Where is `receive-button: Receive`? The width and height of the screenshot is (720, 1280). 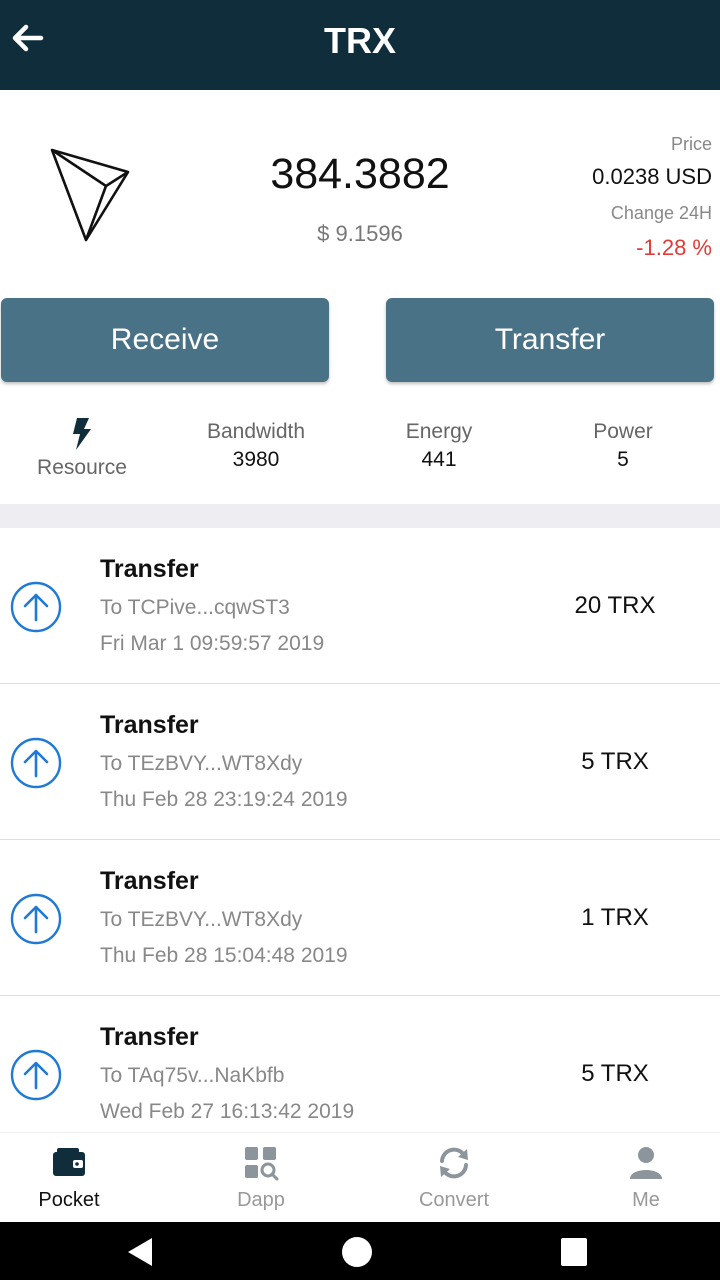 receive-button: Receive is located at coordinates (165, 340).